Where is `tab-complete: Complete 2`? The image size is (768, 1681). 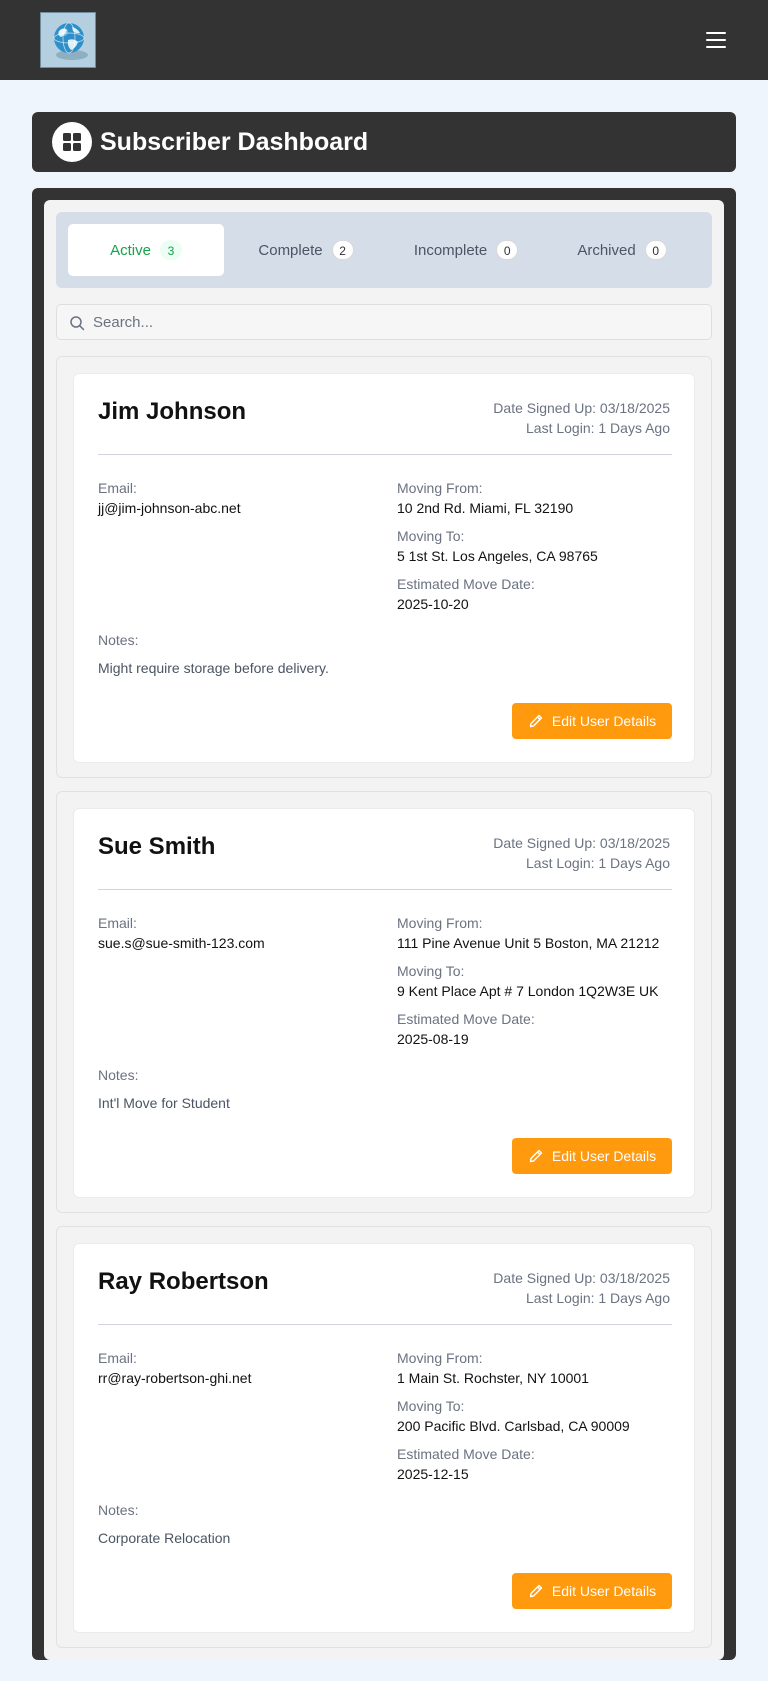
tab-complete: Complete 2 is located at coordinates (306, 250).